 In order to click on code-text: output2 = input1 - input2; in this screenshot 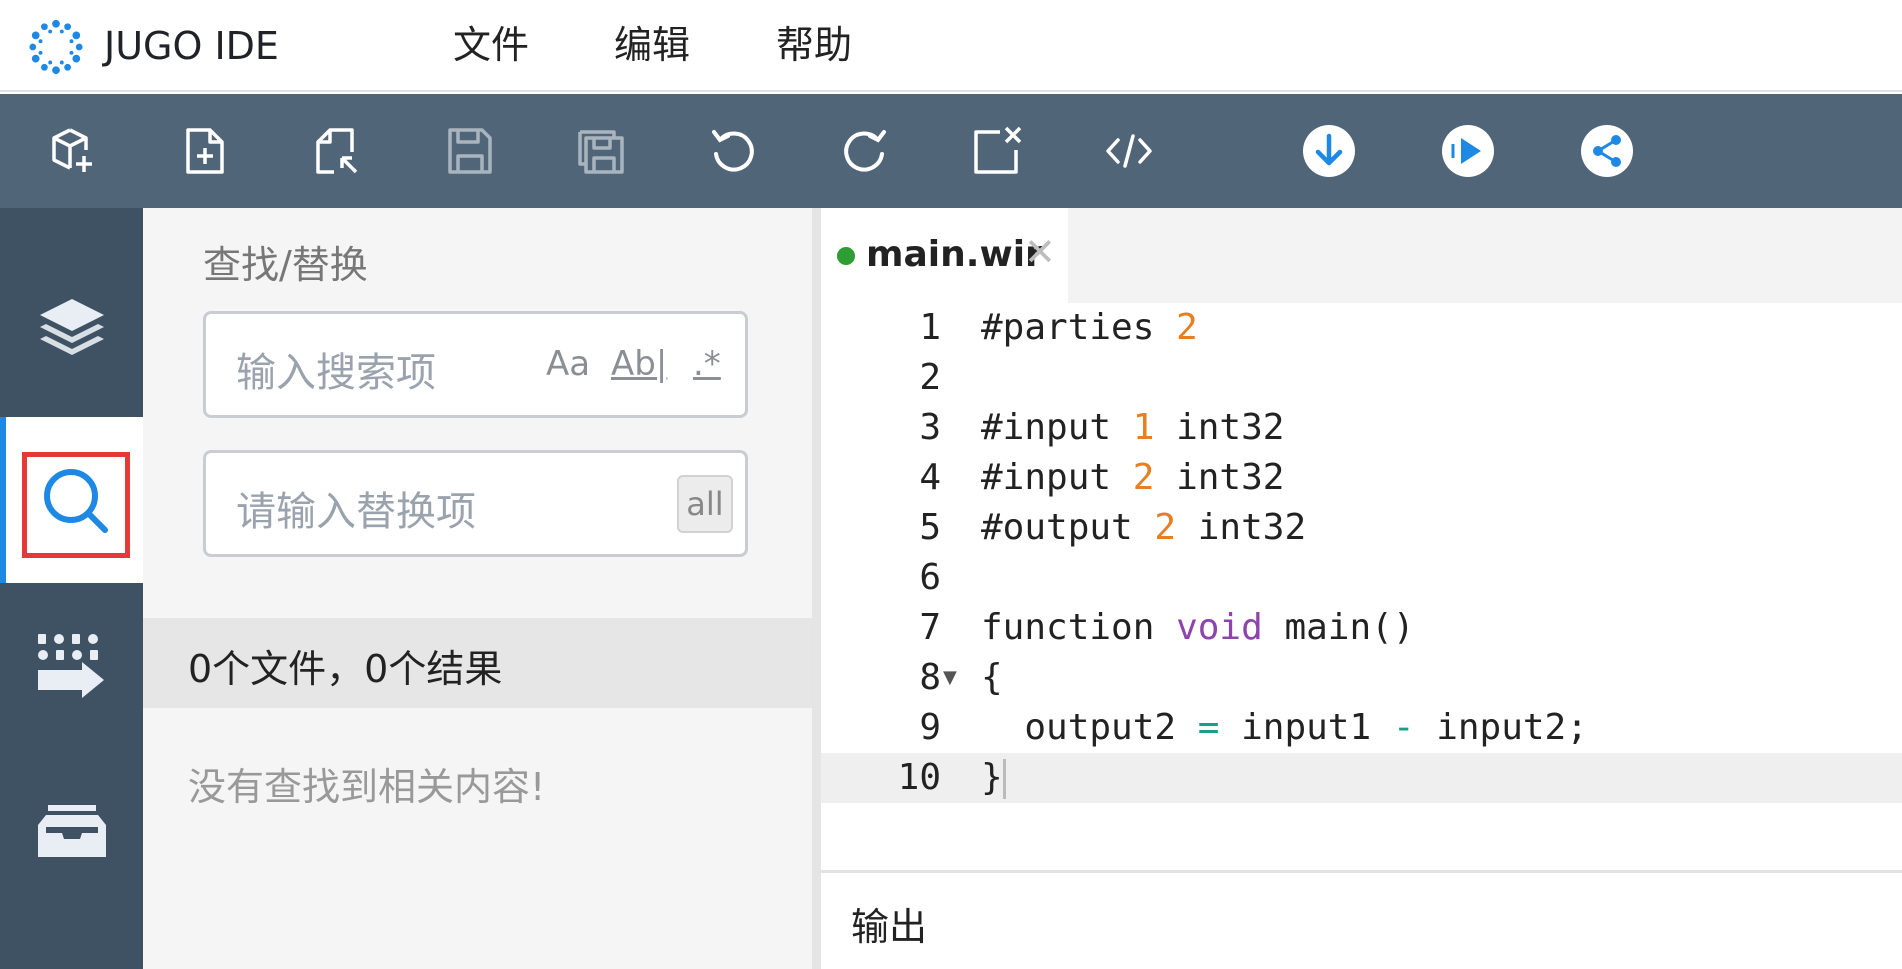, I will do `click(1284, 727)`.